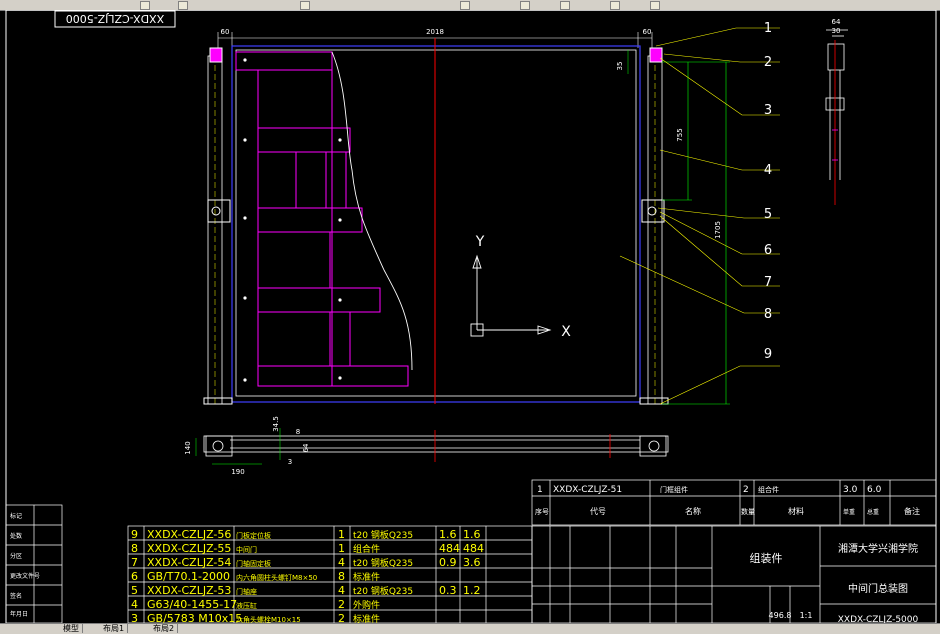  What do you see at coordinates (114, 628) in the screenshot?
I see `tab-layout1: 布局1` at bounding box center [114, 628].